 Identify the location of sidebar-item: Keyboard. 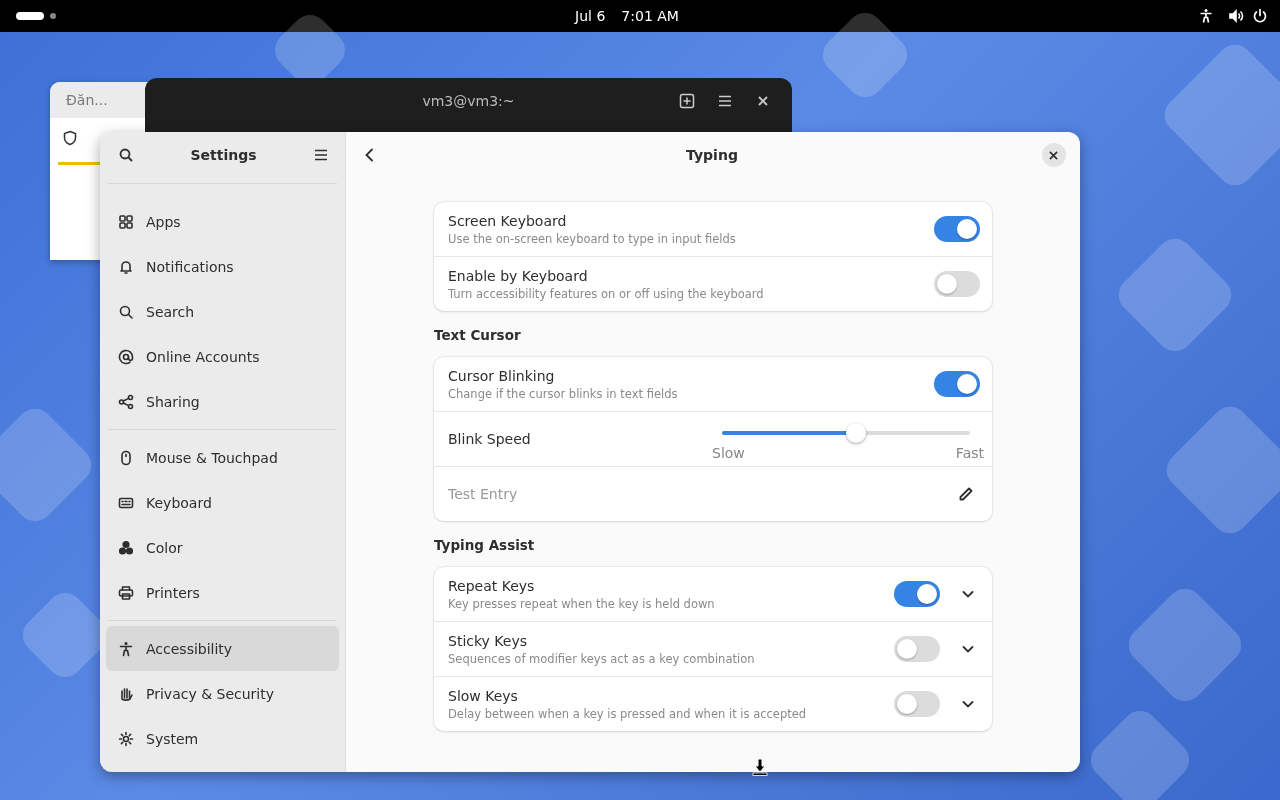
(222, 502).